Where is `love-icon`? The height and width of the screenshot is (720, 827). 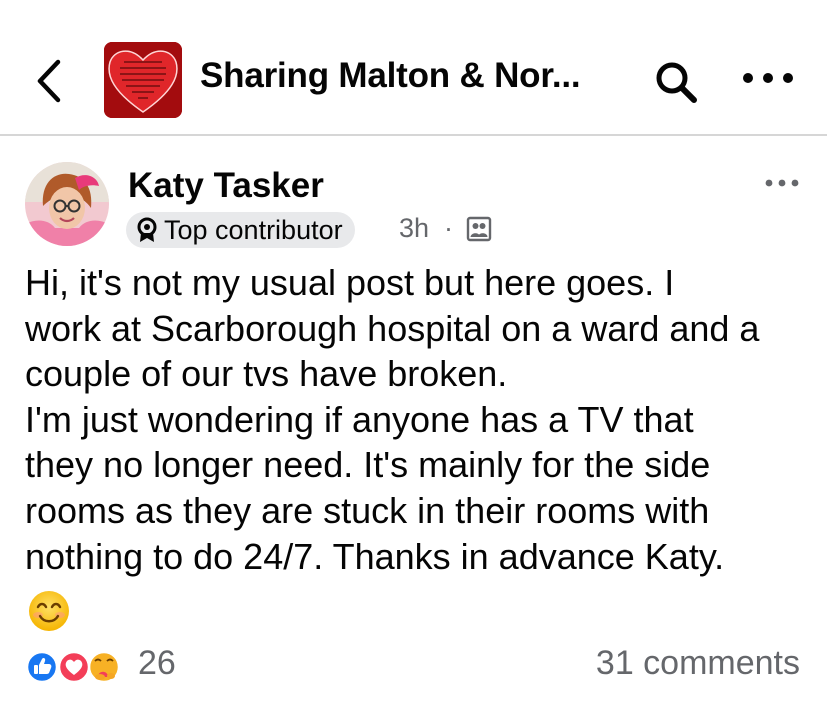
love-icon is located at coordinates (74, 667).